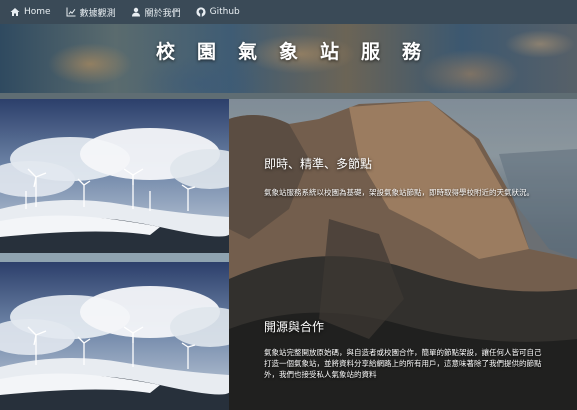 This screenshot has width=577, height=410. Describe the element at coordinates (224, 12) in the screenshot. I see `nav-github-label: Github` at that location.